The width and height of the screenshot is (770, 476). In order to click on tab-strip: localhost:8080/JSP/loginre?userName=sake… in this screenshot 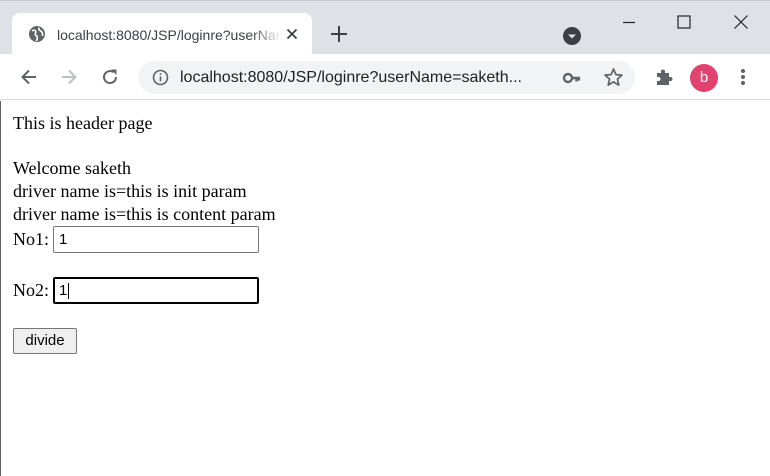, I will do `click(385, 27)`.